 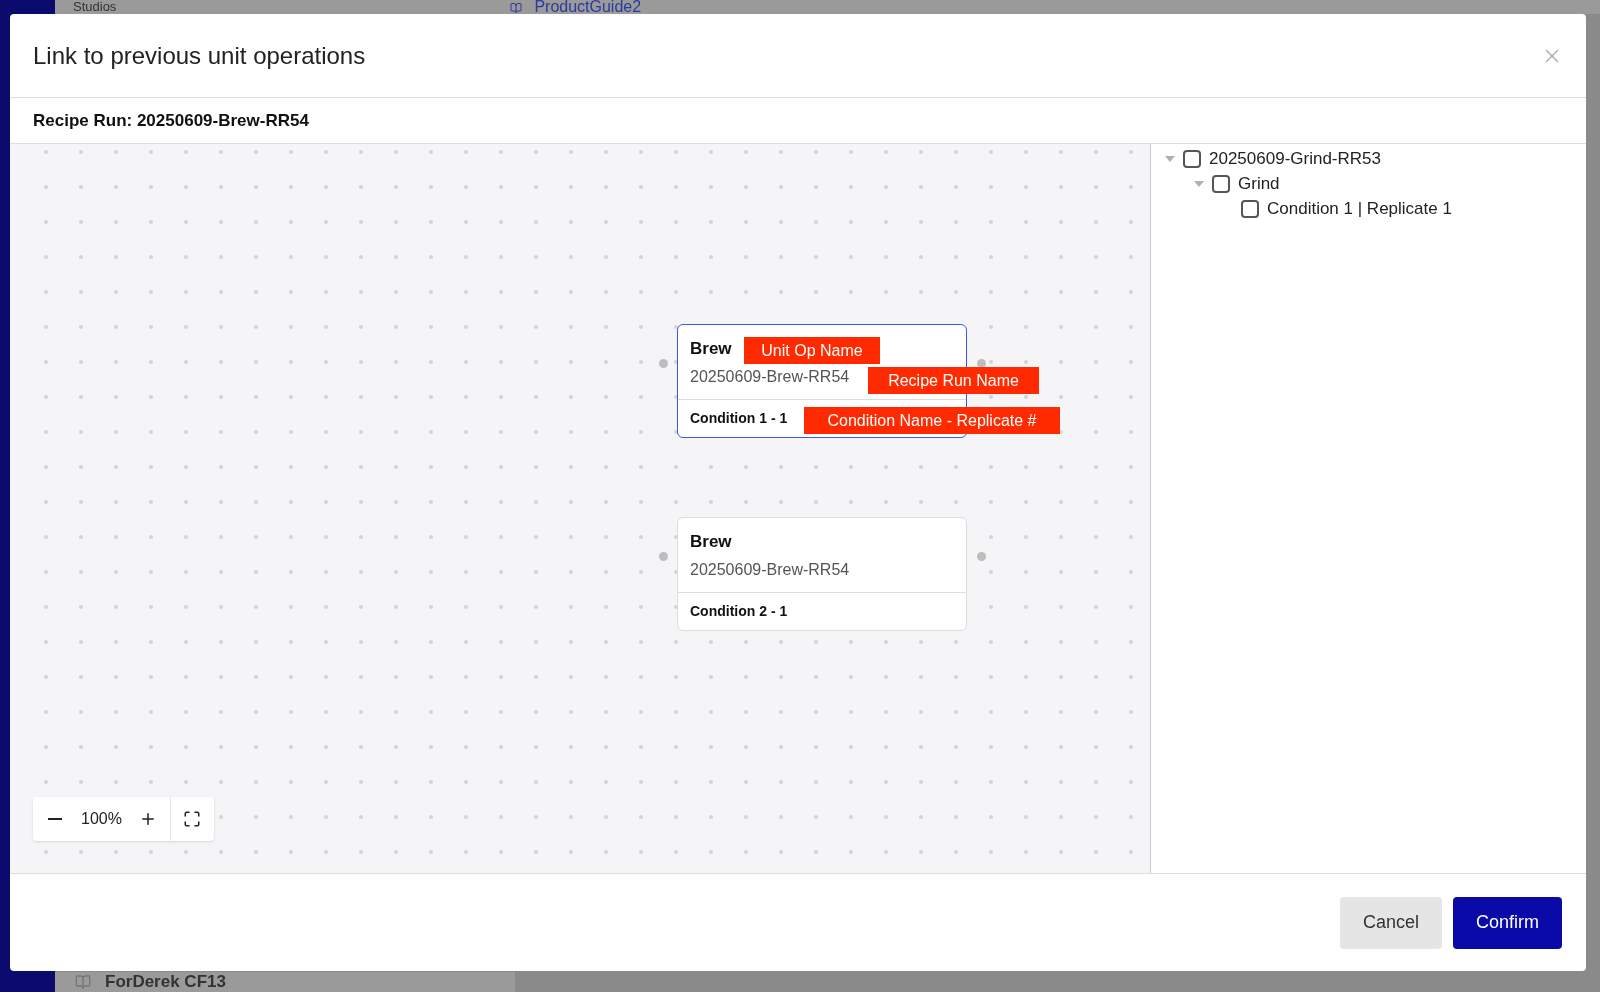 What do you see at coordinates (739, 611) in the screenshot?
I see `node-condition: Condition 2 - 1` at bounding box center [739, 611].